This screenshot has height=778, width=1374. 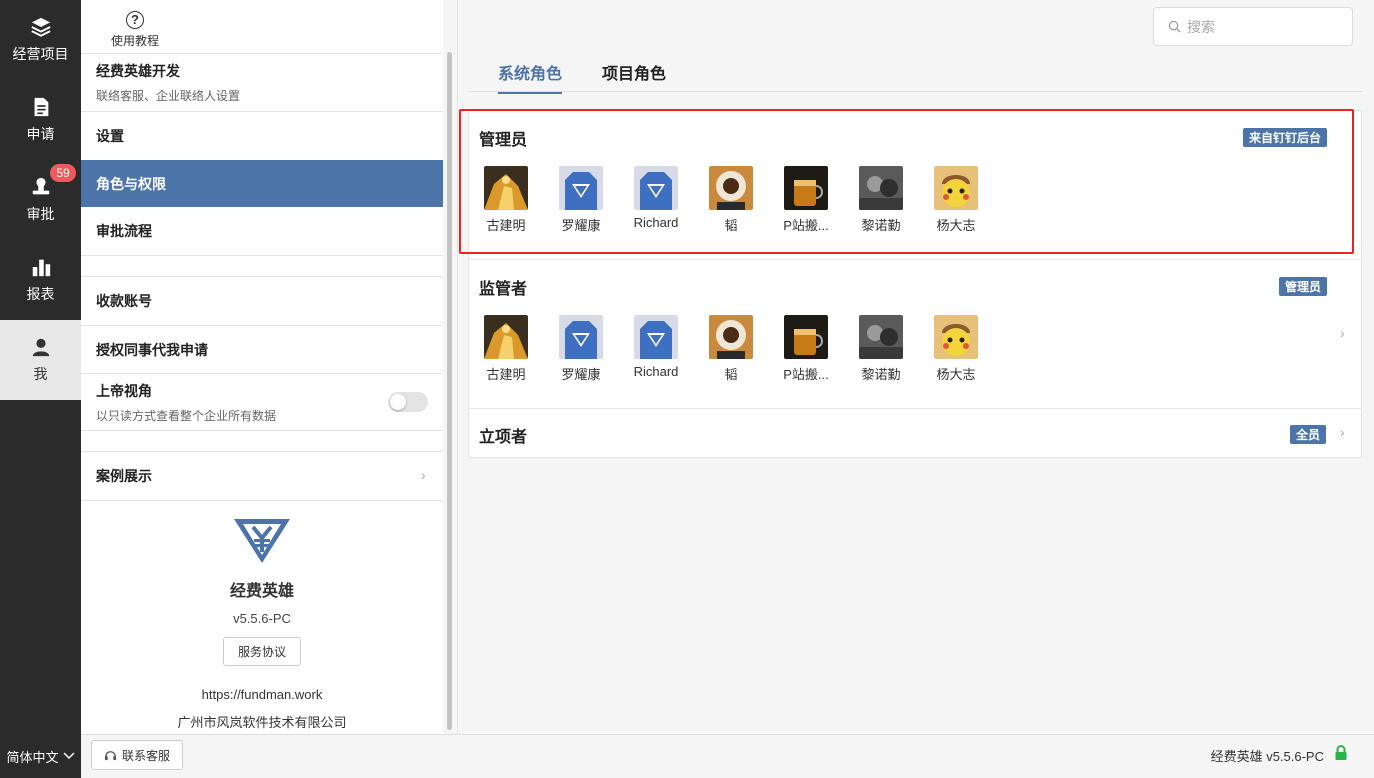 I want to click on nav-label: 我, so click(x=40, y=374).